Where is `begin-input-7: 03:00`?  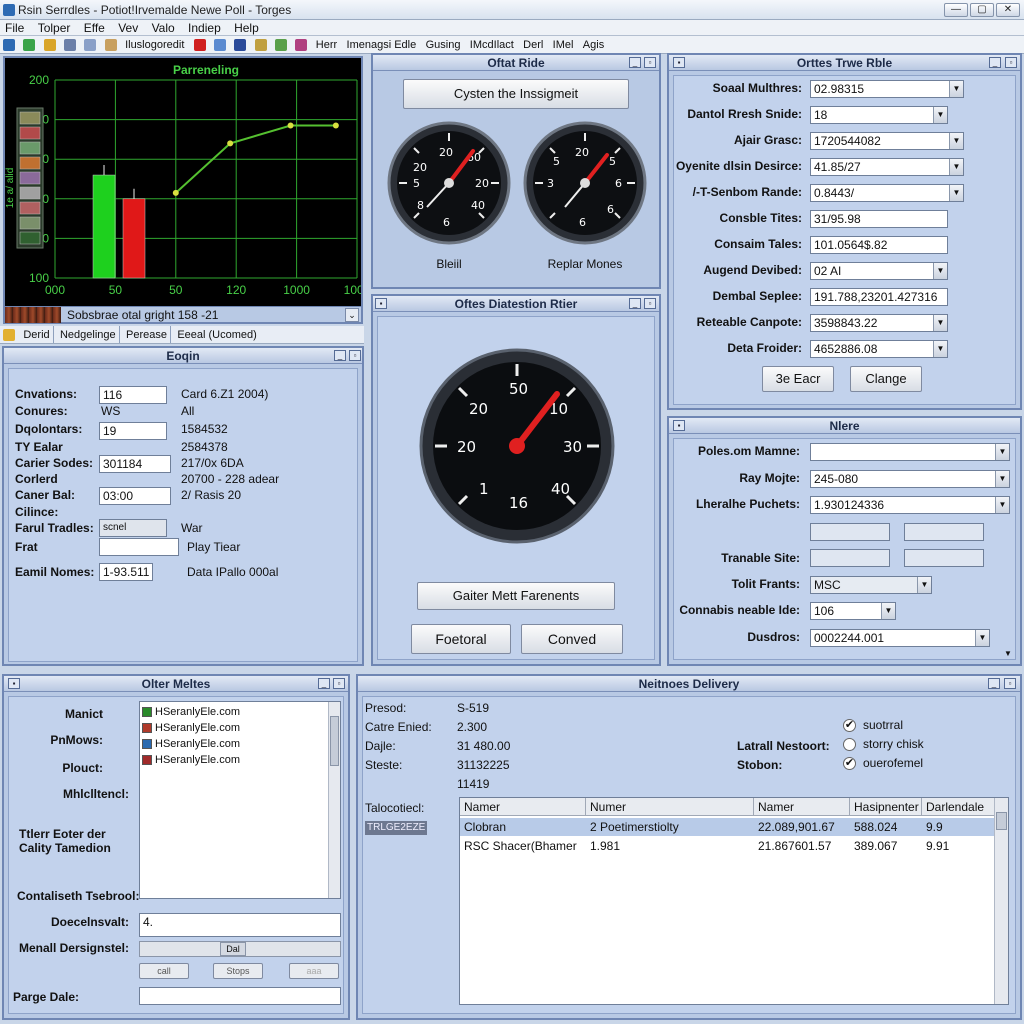 begin-input-7: 03:00 is located at coordinates (135, 496).